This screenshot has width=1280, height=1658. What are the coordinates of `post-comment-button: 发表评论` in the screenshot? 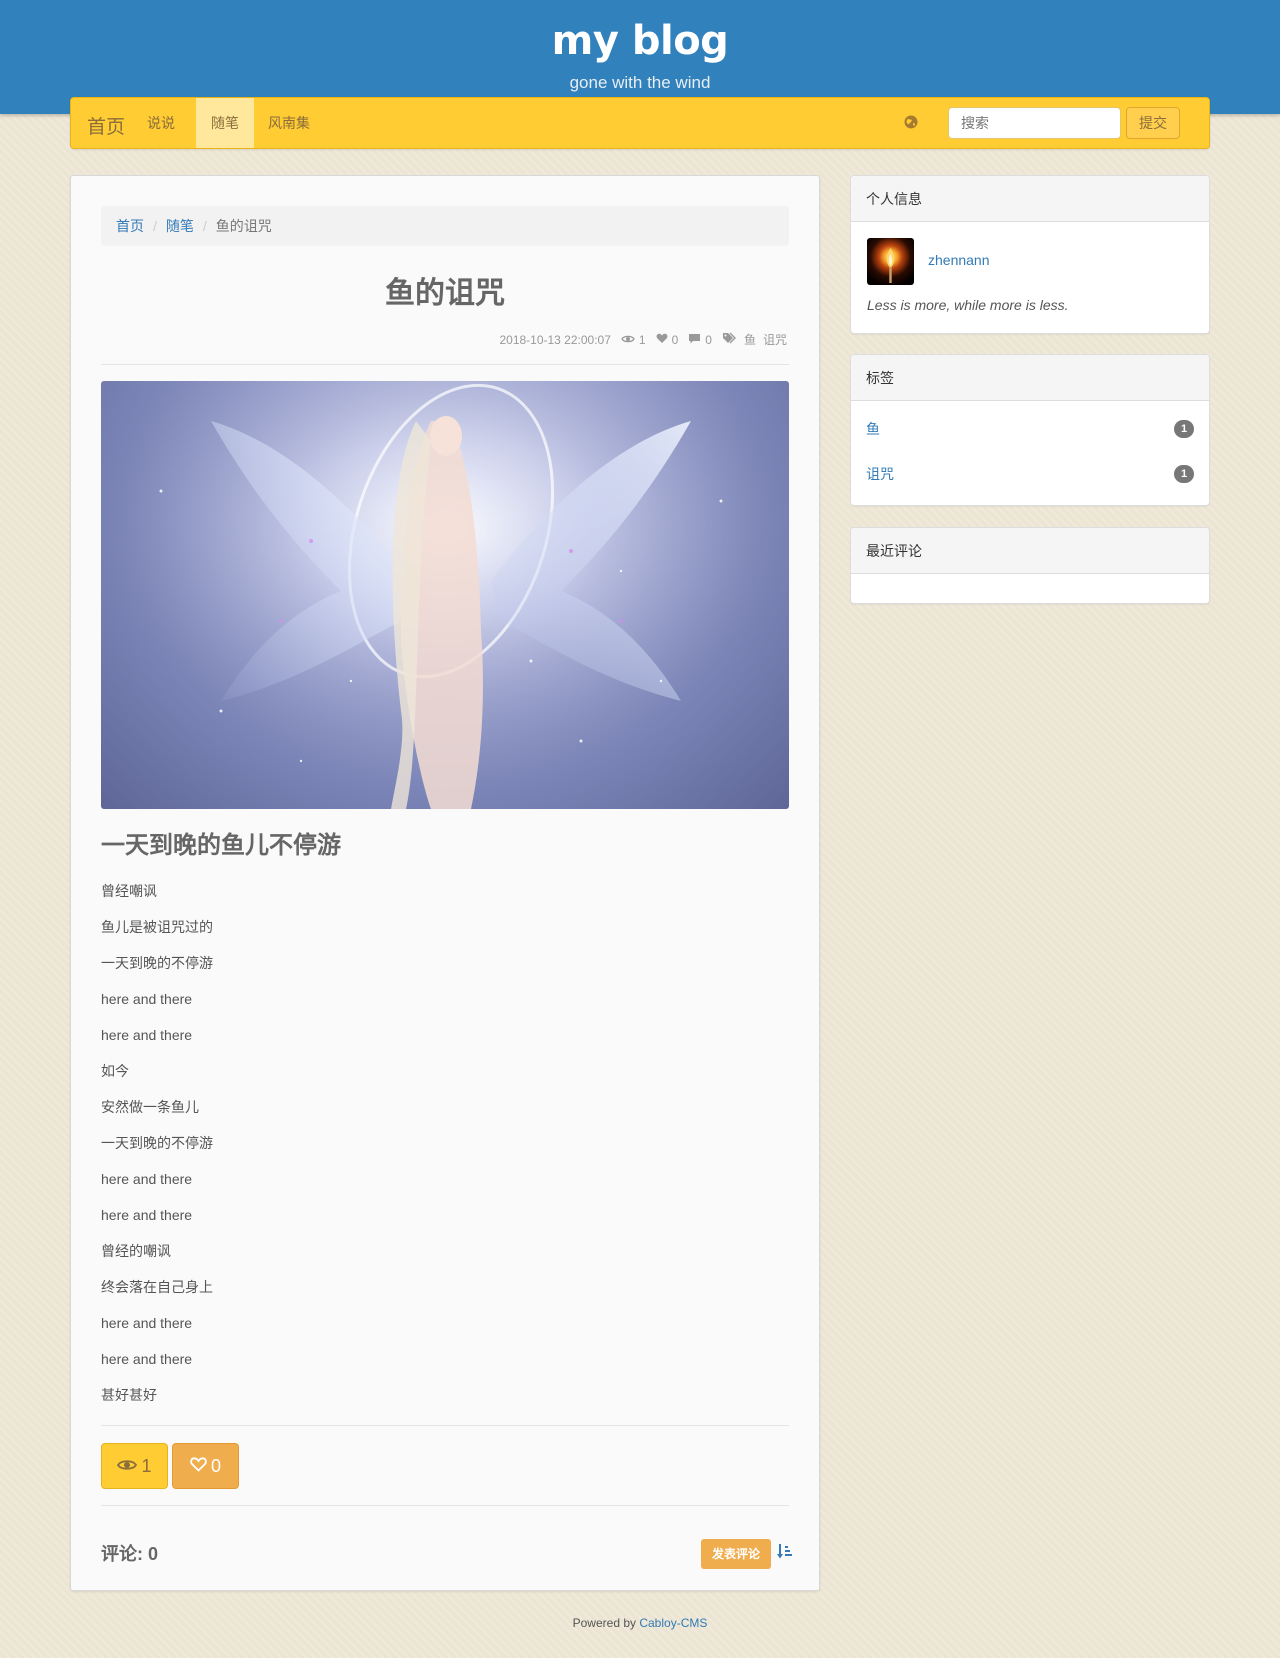 It's located at (736, 1554).